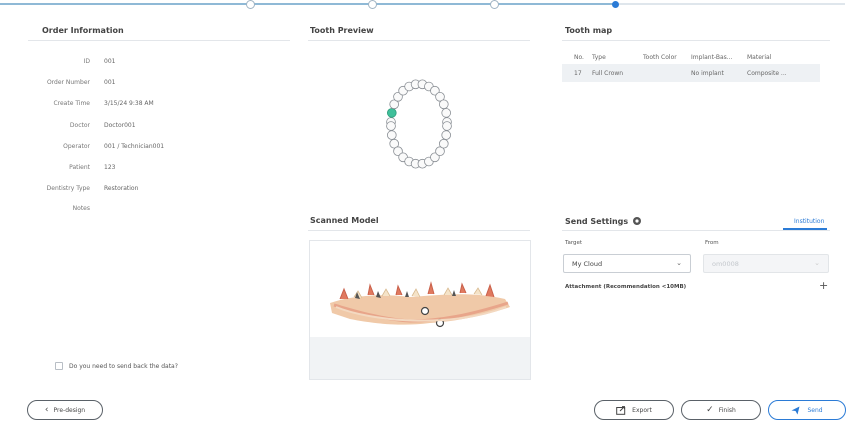 Image resolution: width=848 pixels, height=435 pixels. I want to click on info-value: 123, so click(110, 167).